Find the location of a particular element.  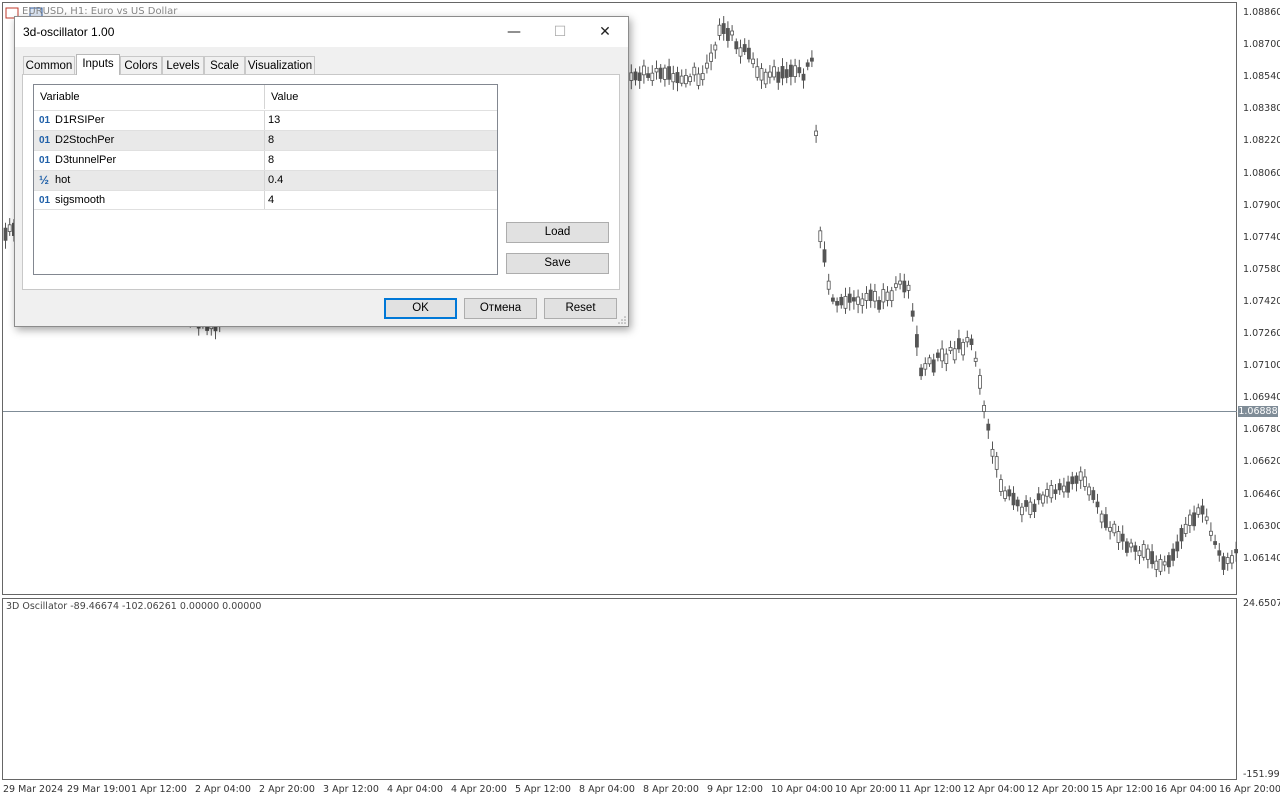

oscillator-axis-top: 24.65076 is located at coordinates (1261, 603).